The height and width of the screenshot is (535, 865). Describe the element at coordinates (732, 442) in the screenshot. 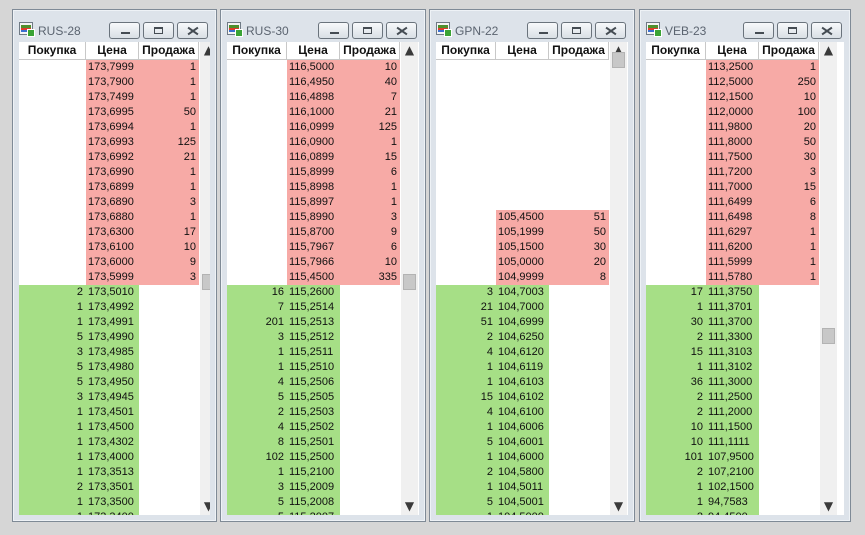

I see `buy-row: 10 111,1111` at that location.